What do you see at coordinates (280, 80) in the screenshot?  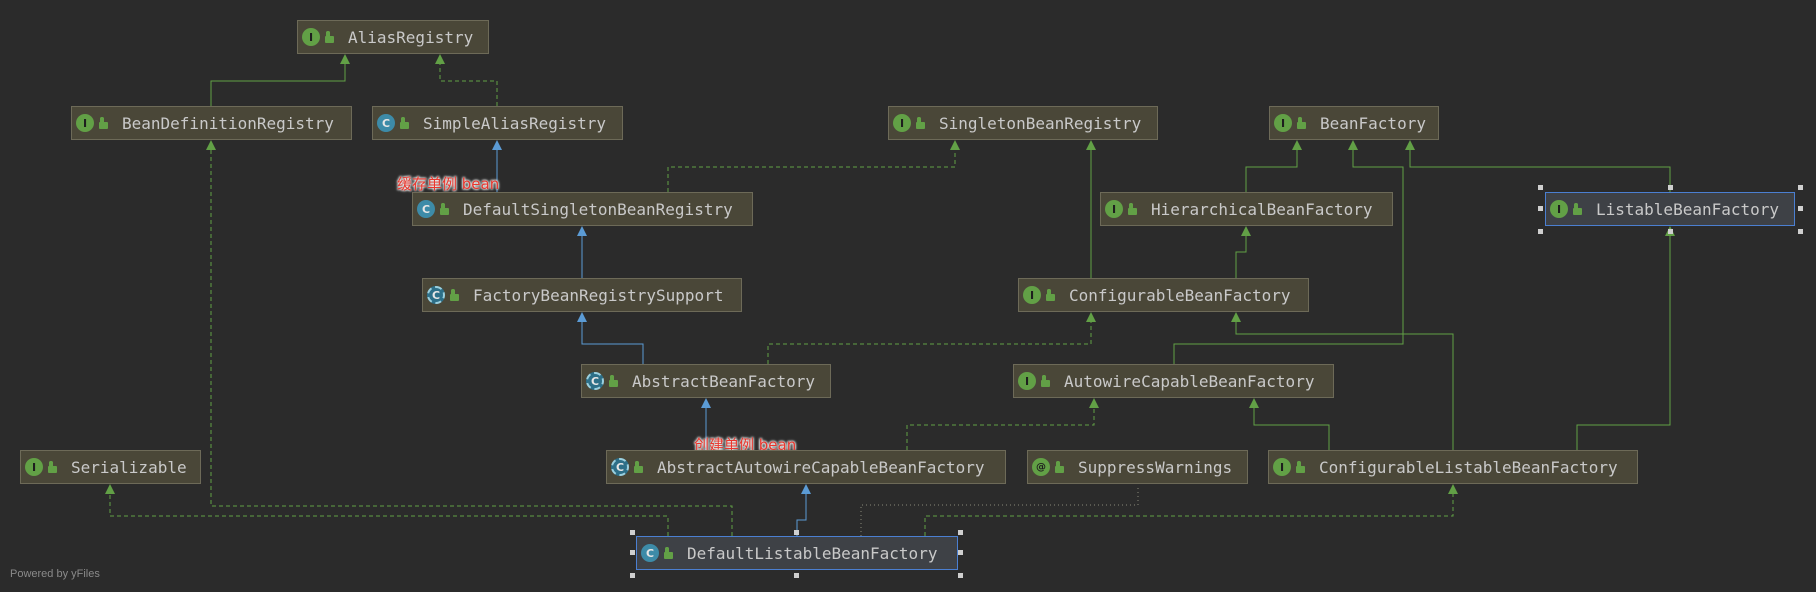 I see `edge-beandefinitionregistry-aliasregistry` at bounding box center [280, 80].